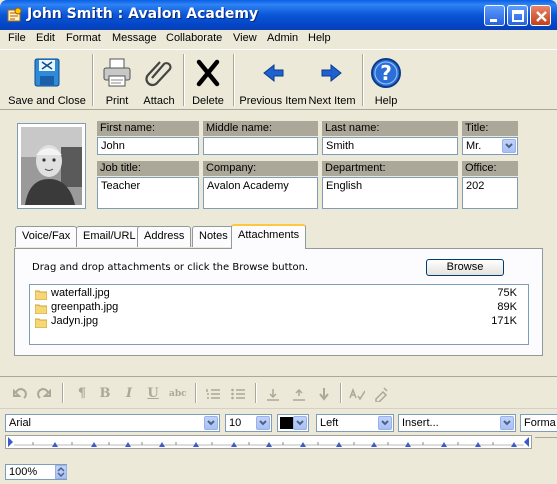  I want to click on tab-address: Address, so click(164, 236).